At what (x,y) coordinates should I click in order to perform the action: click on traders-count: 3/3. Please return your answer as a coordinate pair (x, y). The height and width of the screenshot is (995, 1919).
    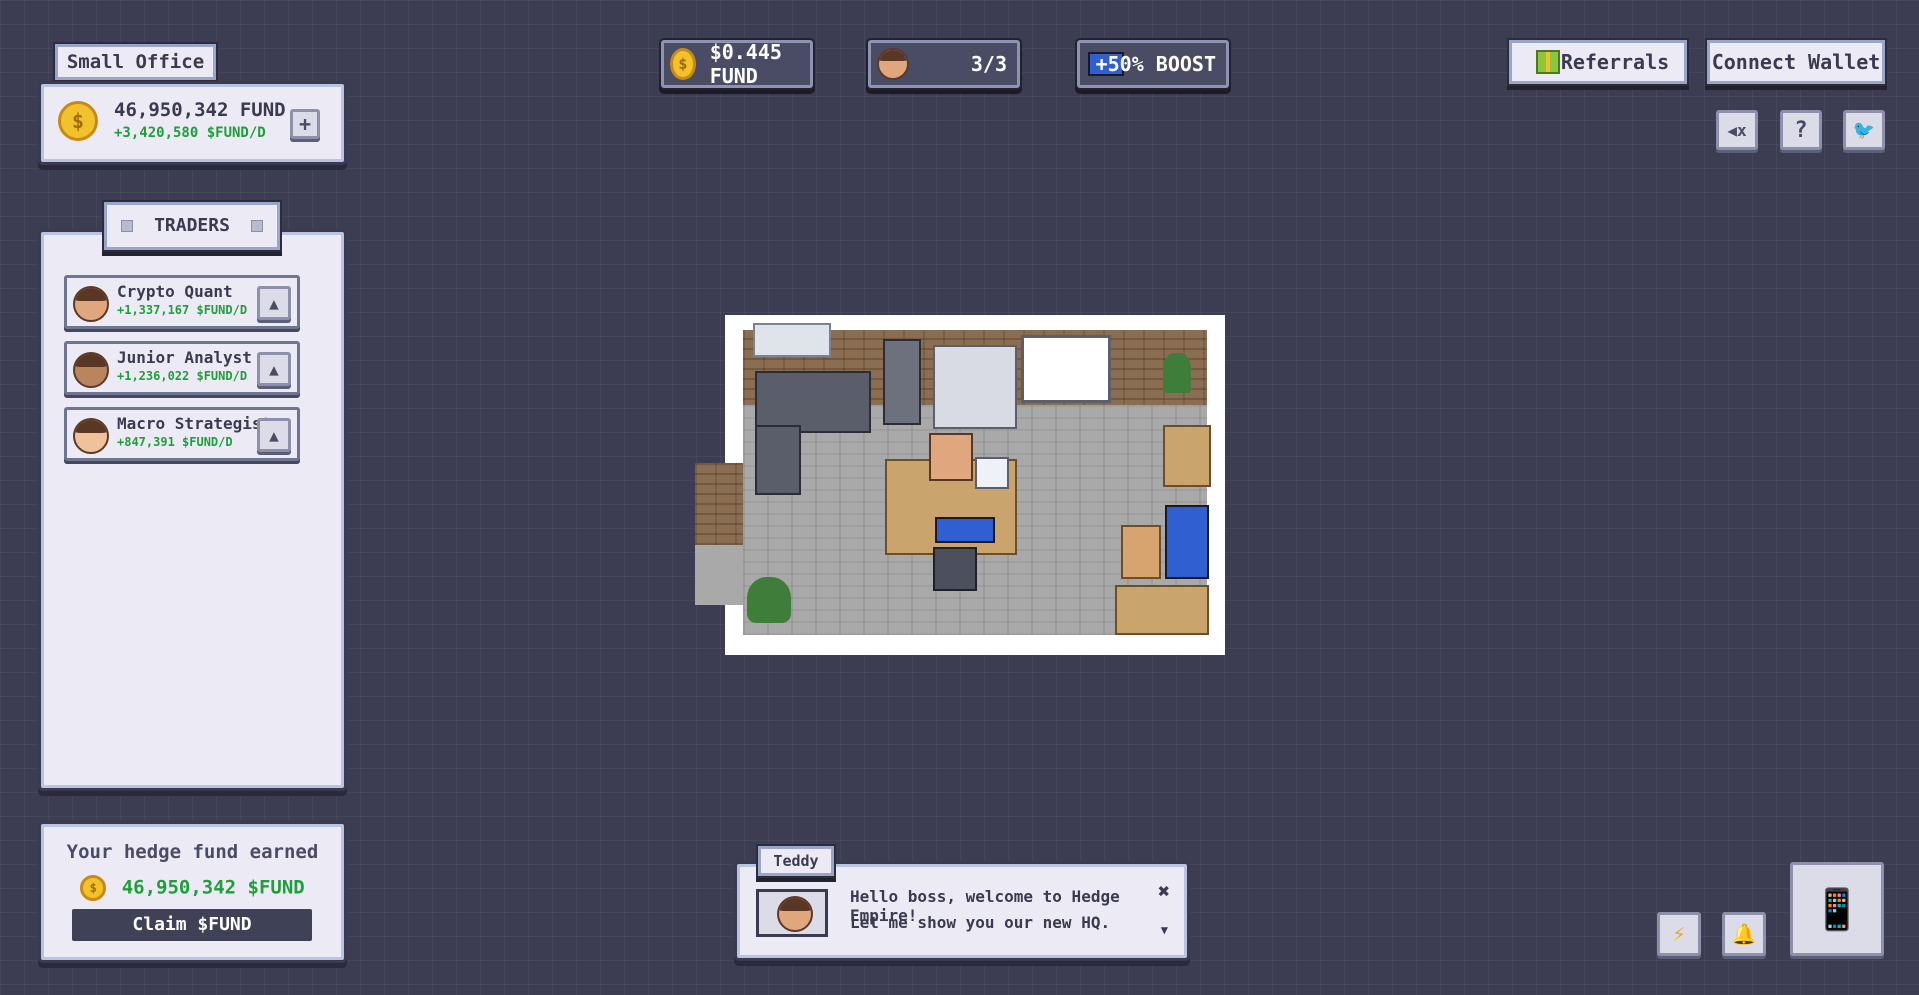
    Looking at the image, I should click on (988, 64).